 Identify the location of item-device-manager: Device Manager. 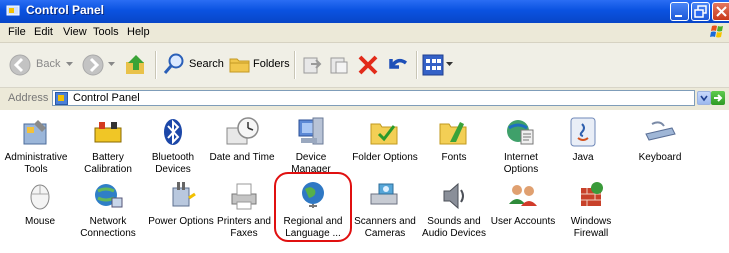
(311, 145).